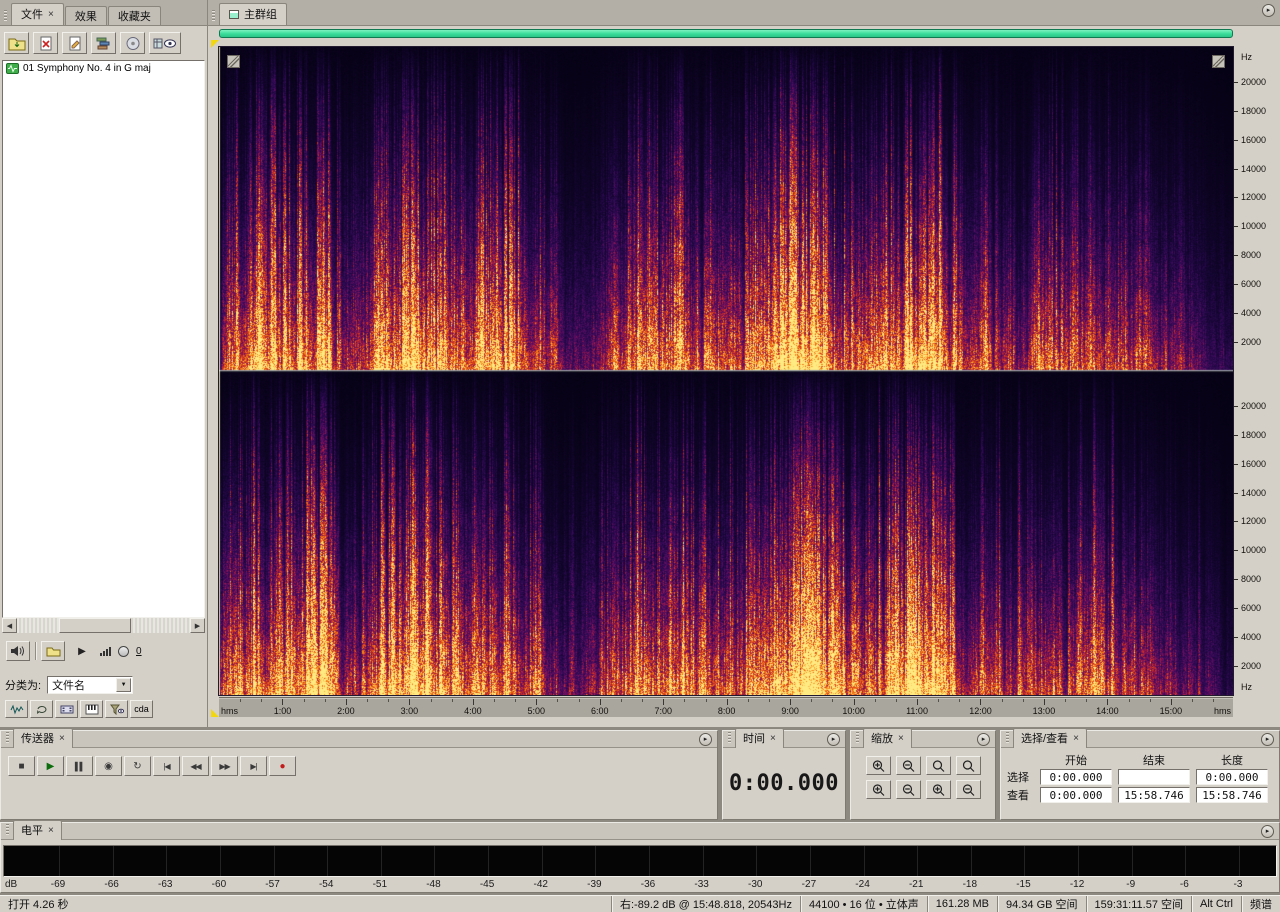 The height and width of the screenshot is (912, 1280). What do you see at coordinates (74, 43) in the screenshot?
I see `edit-file-button` at bounding box center [74, 43].